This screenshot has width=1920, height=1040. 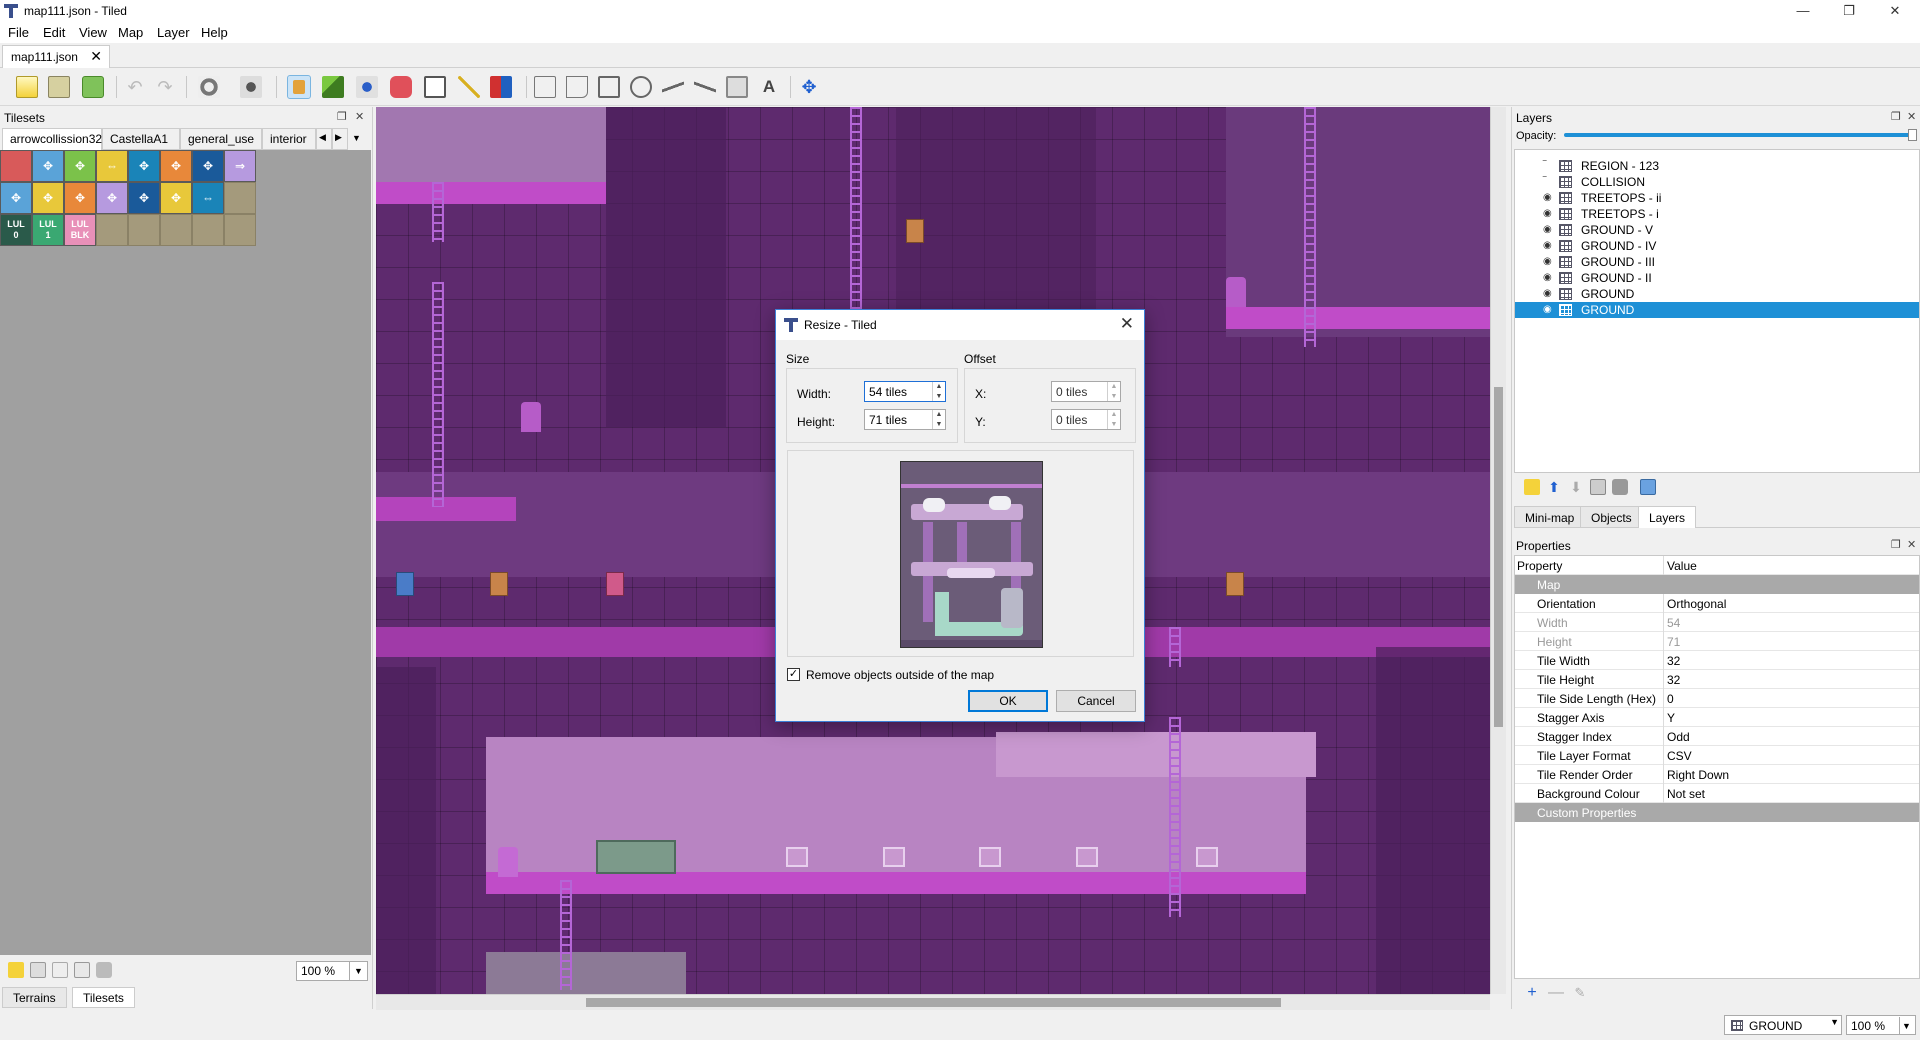 What do you see at coordinates (1717, 310) in the screenshot?
I see `layer-row-selected: ◉ GROUND` at bounding box center [1717, 310].